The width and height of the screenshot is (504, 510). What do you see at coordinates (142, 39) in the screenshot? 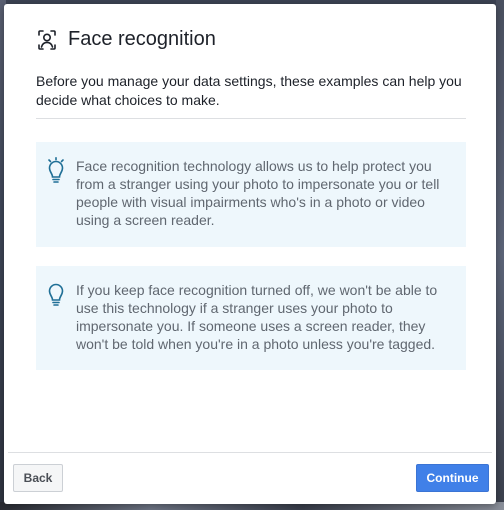
I see `dialog-title: Face recognition` at bounding box center [142, 39].